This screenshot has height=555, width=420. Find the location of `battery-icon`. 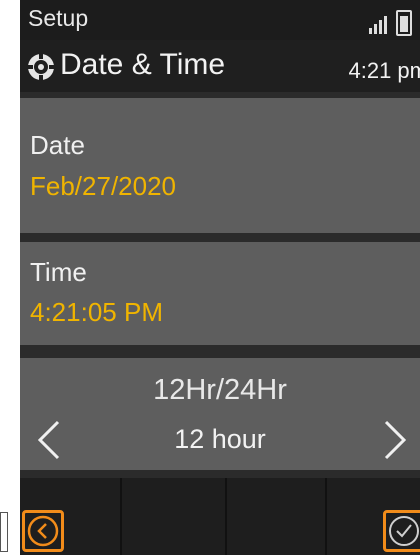

battery-icon is located at coordinates (404, 23).